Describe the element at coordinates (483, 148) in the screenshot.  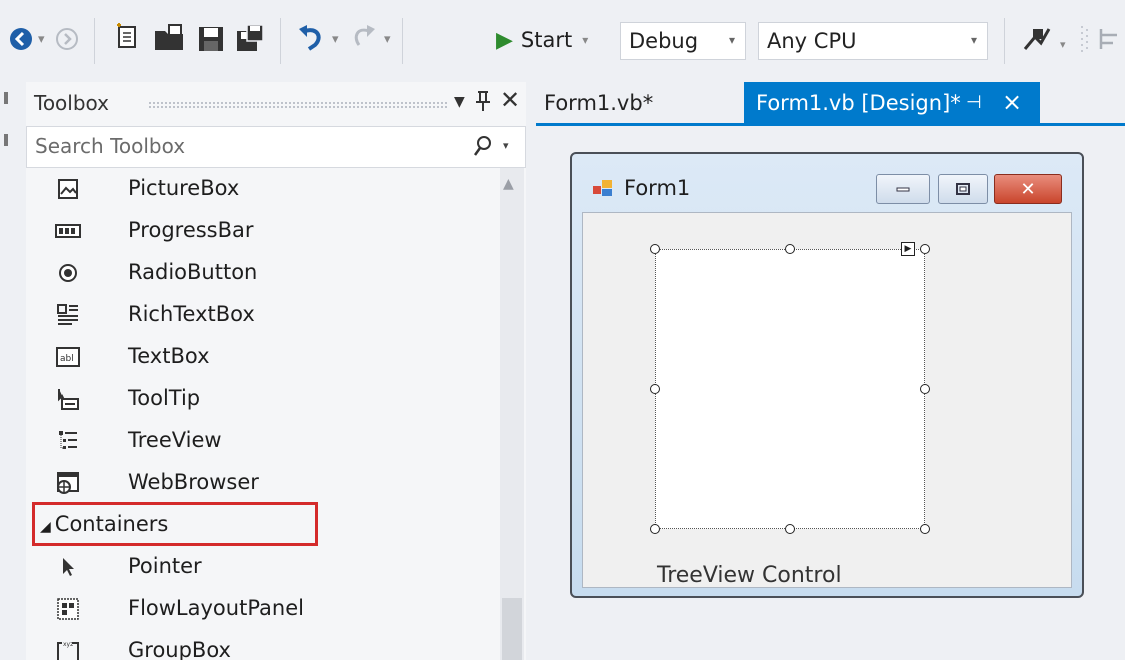
I see `search-icon` at that location.